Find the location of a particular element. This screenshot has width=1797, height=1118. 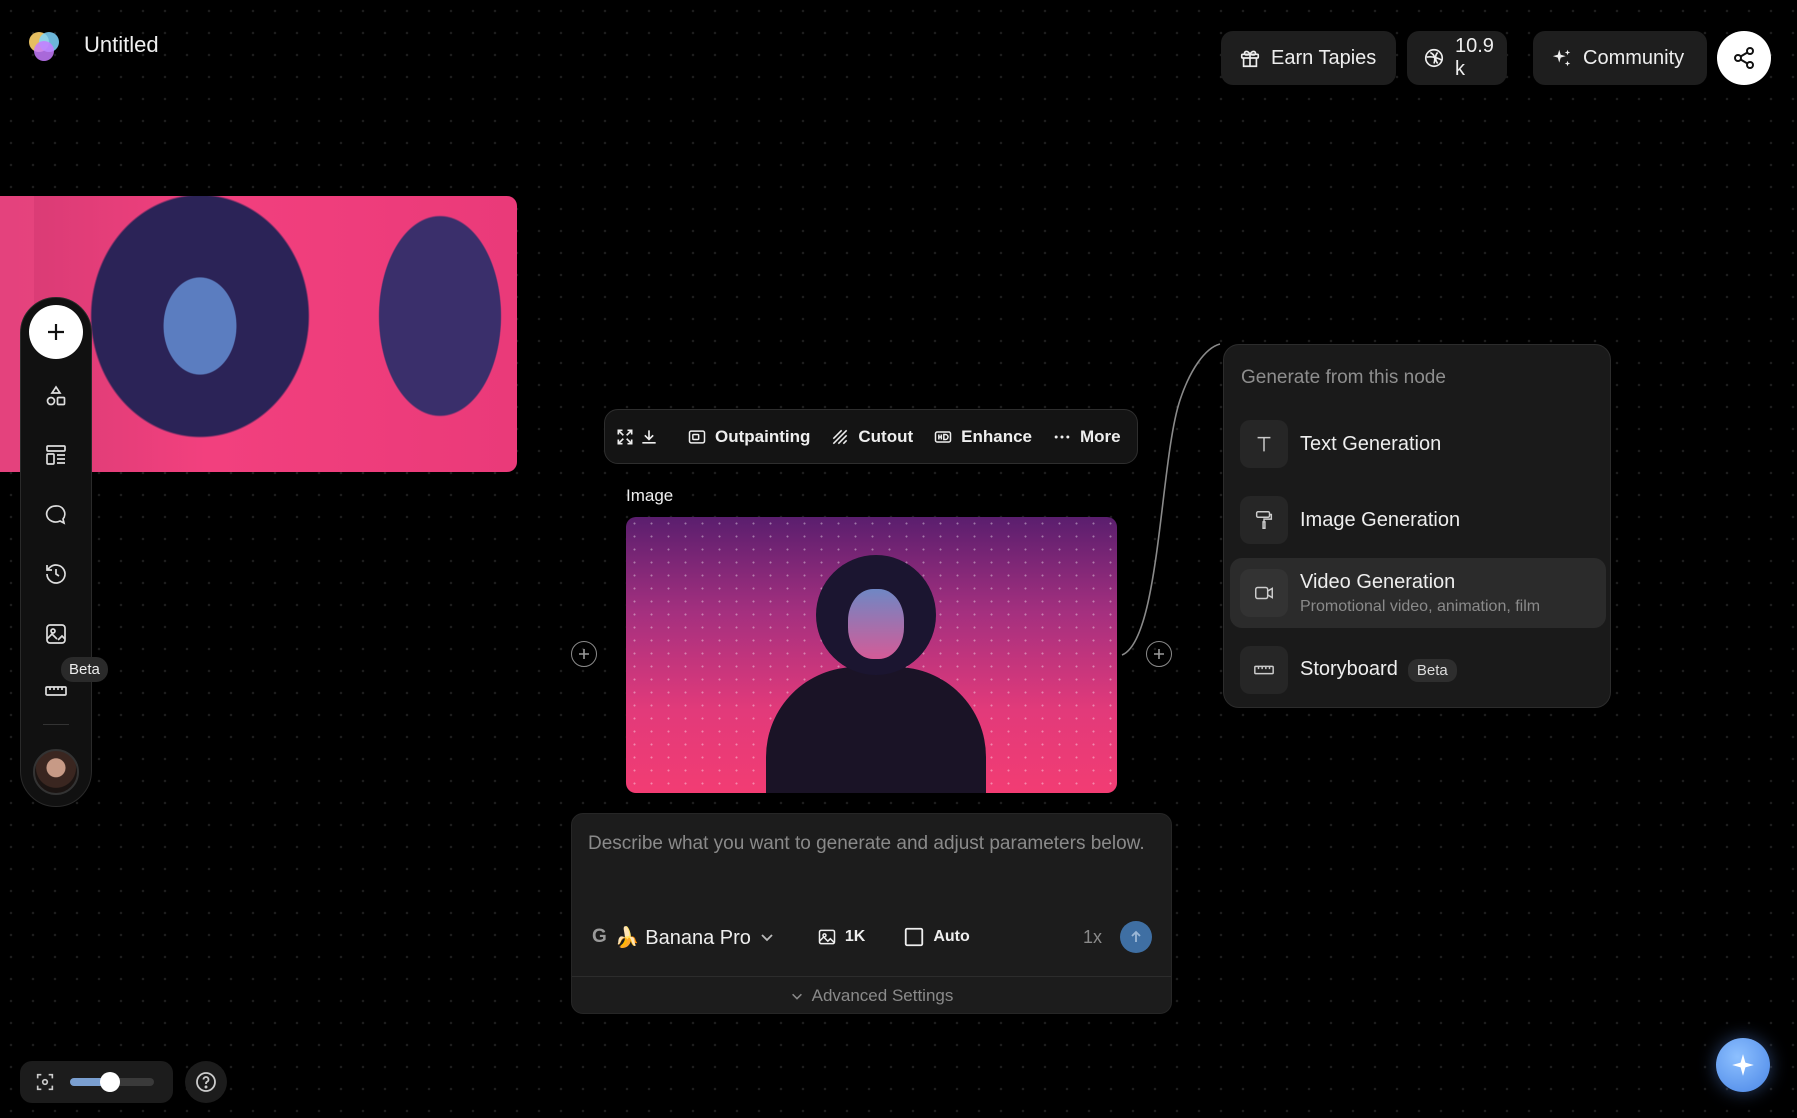

shapes-tool-button is located at coordinates (56, 396).